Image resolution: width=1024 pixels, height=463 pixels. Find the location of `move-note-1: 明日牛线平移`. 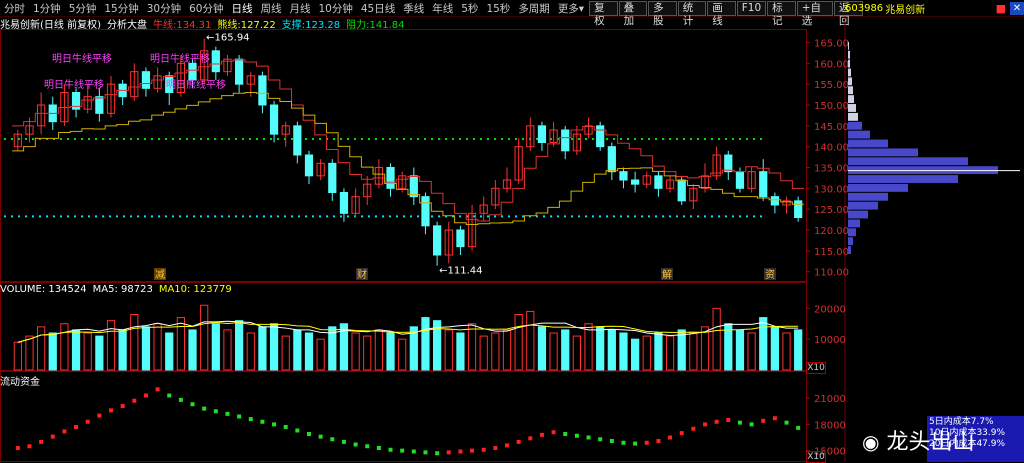

move-note-1: 明日牛线平移 is located at coordinates (74, 84).